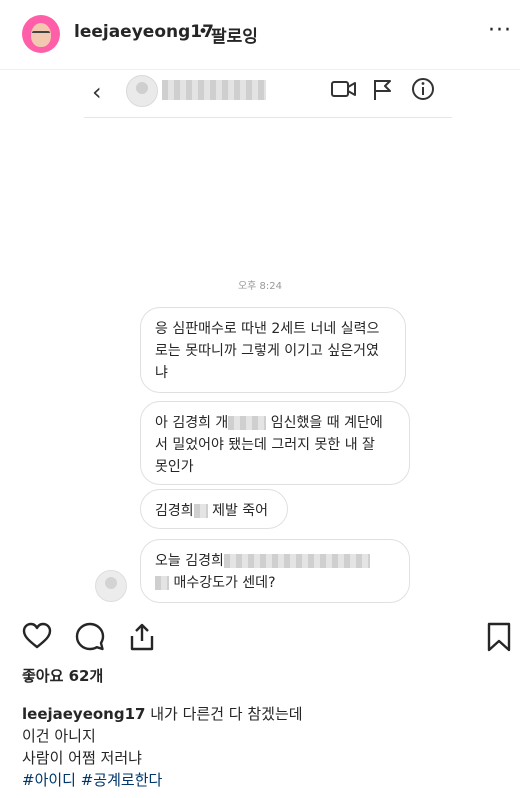 Image resolution: width=520 pixels, height=798 pixels. Describe the element at coordinates (214, 90) in the screenshot. I see `dm-contact-name-blurred` at that location.